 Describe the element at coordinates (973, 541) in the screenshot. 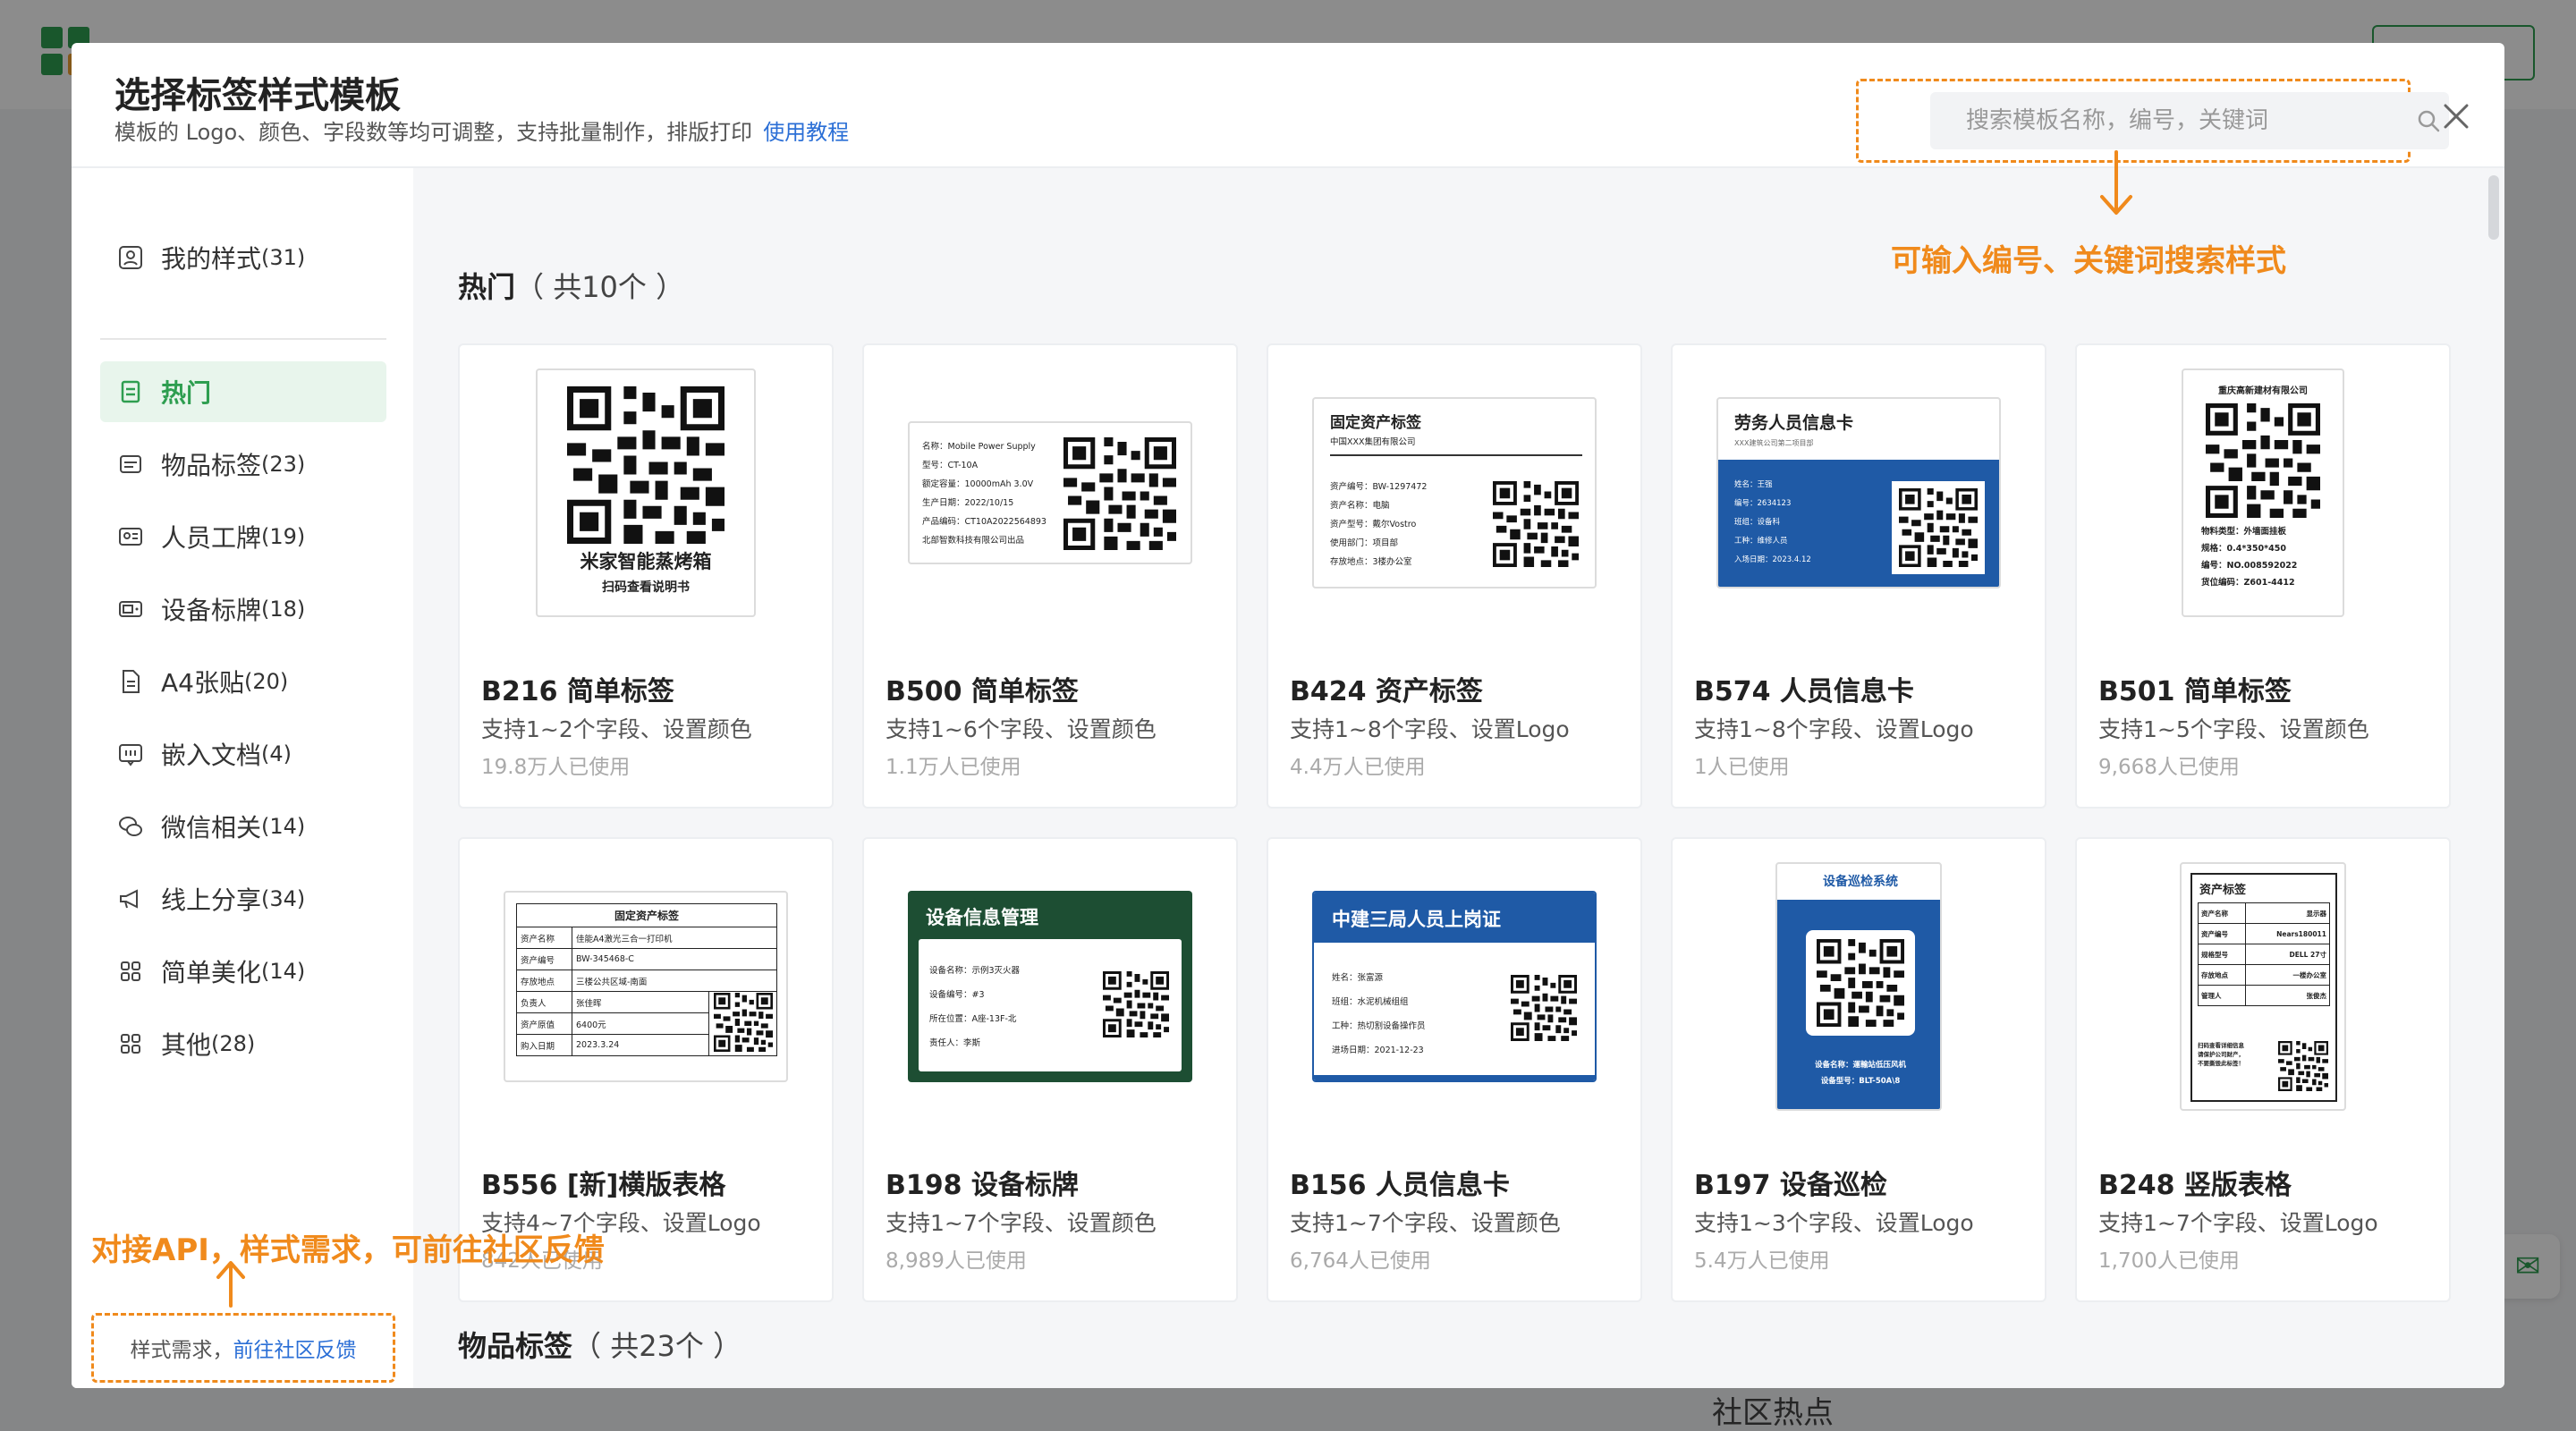

I see `preview-row: 北部智数科技有限公司出品` at that location.